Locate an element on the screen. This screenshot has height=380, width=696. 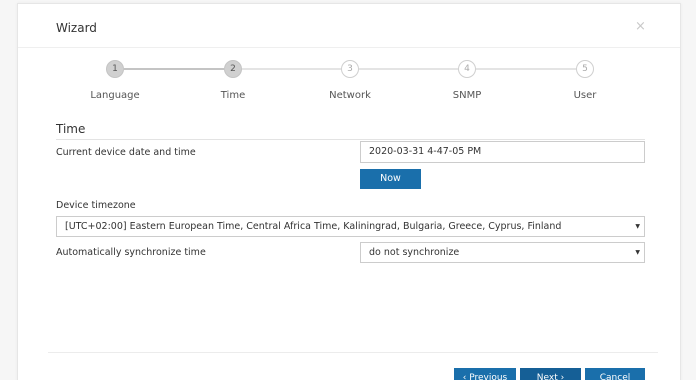
step-network-circle: 3 is located at coordinates (350, 69).